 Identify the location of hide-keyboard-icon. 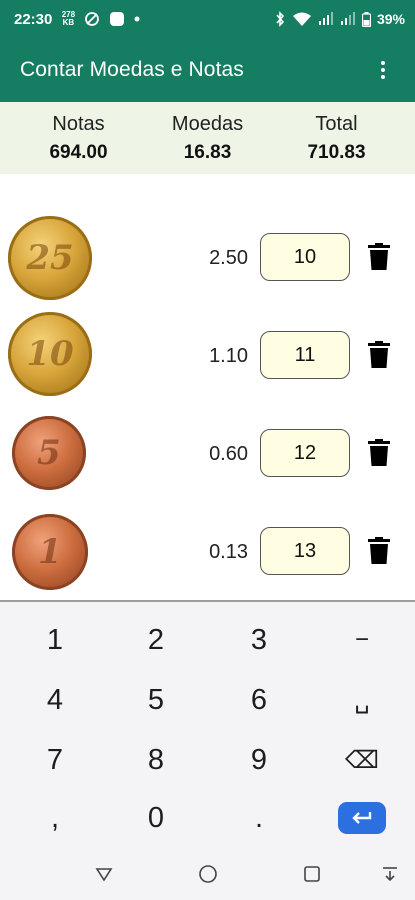
(390, 874).